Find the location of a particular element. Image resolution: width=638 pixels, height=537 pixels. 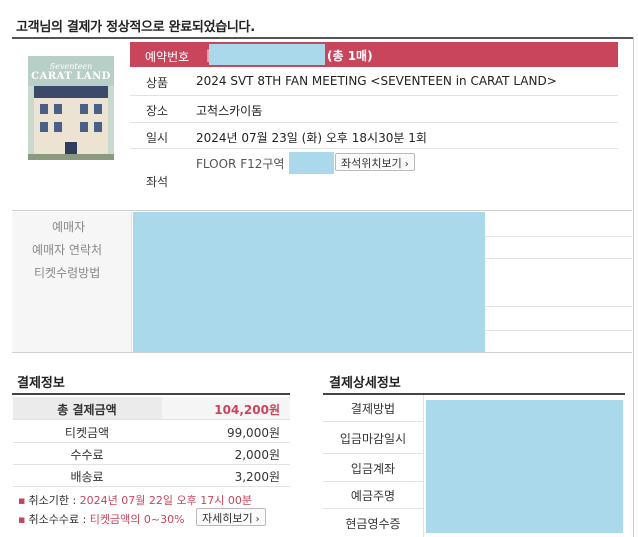

payment-info-title: 결제정보 is located at coordinates (41, 383).